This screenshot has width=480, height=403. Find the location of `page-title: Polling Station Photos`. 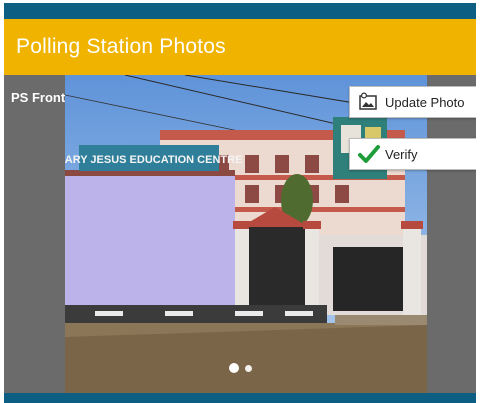

page-title: Polling Station Photos is located at coordinates (121, 46).